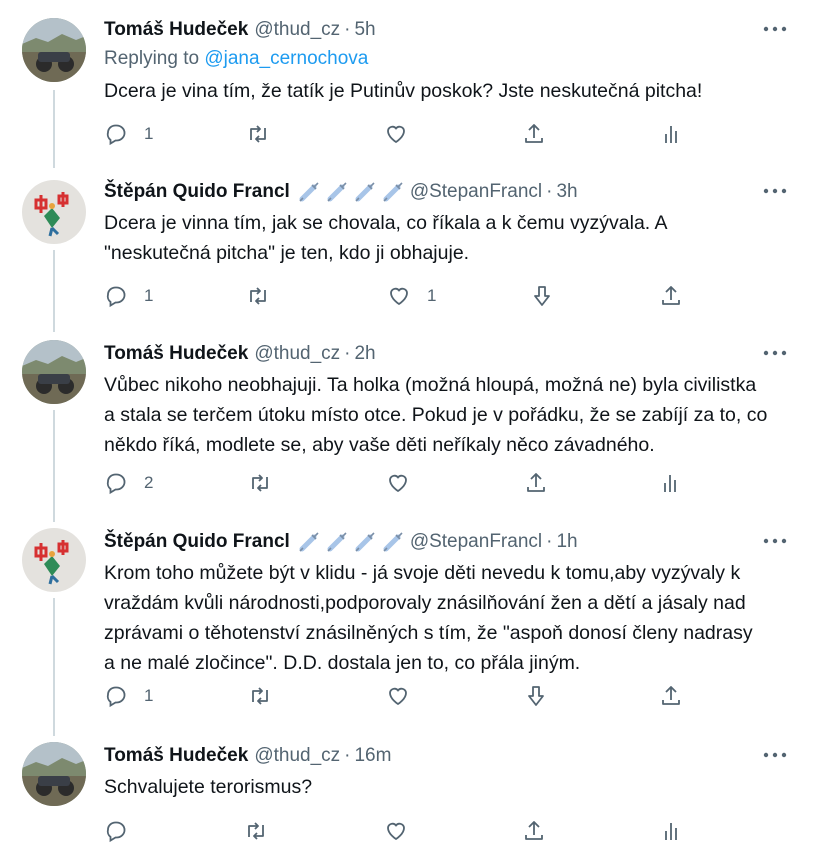 This screenshot has width=827, height=846. Describe the element at coordinates (411, 296) in the screenshot. I see `like-button: 1` at that location.